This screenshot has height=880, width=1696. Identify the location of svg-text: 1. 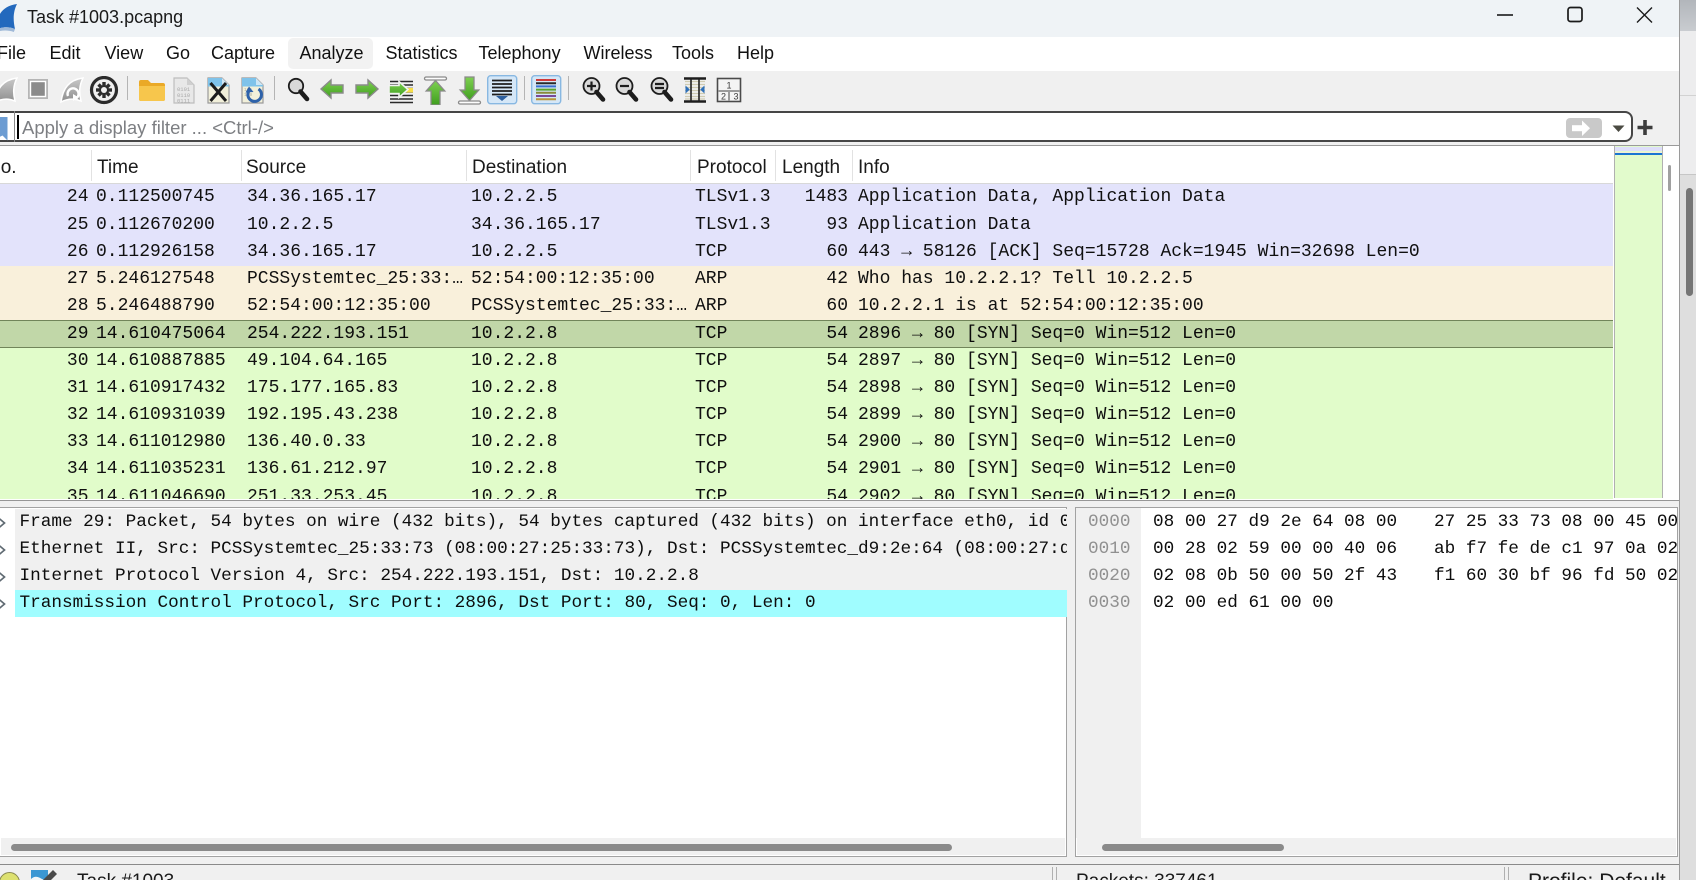
(729, 86).